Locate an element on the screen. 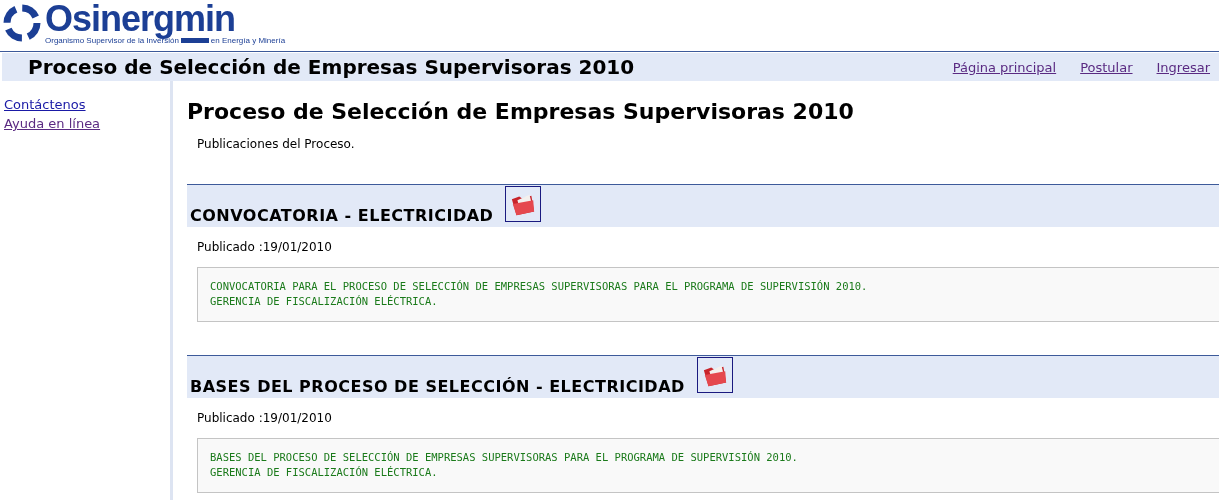 This screenshot has height=500, width=1219. description-text: BASES DEL PROCESO DE SELECCIÓN DE EMPRESAS SUPERVISORAS PARA EL PROGRAMA DE SUPERVISIÓN 2010. is located at coordinates (504, 457).